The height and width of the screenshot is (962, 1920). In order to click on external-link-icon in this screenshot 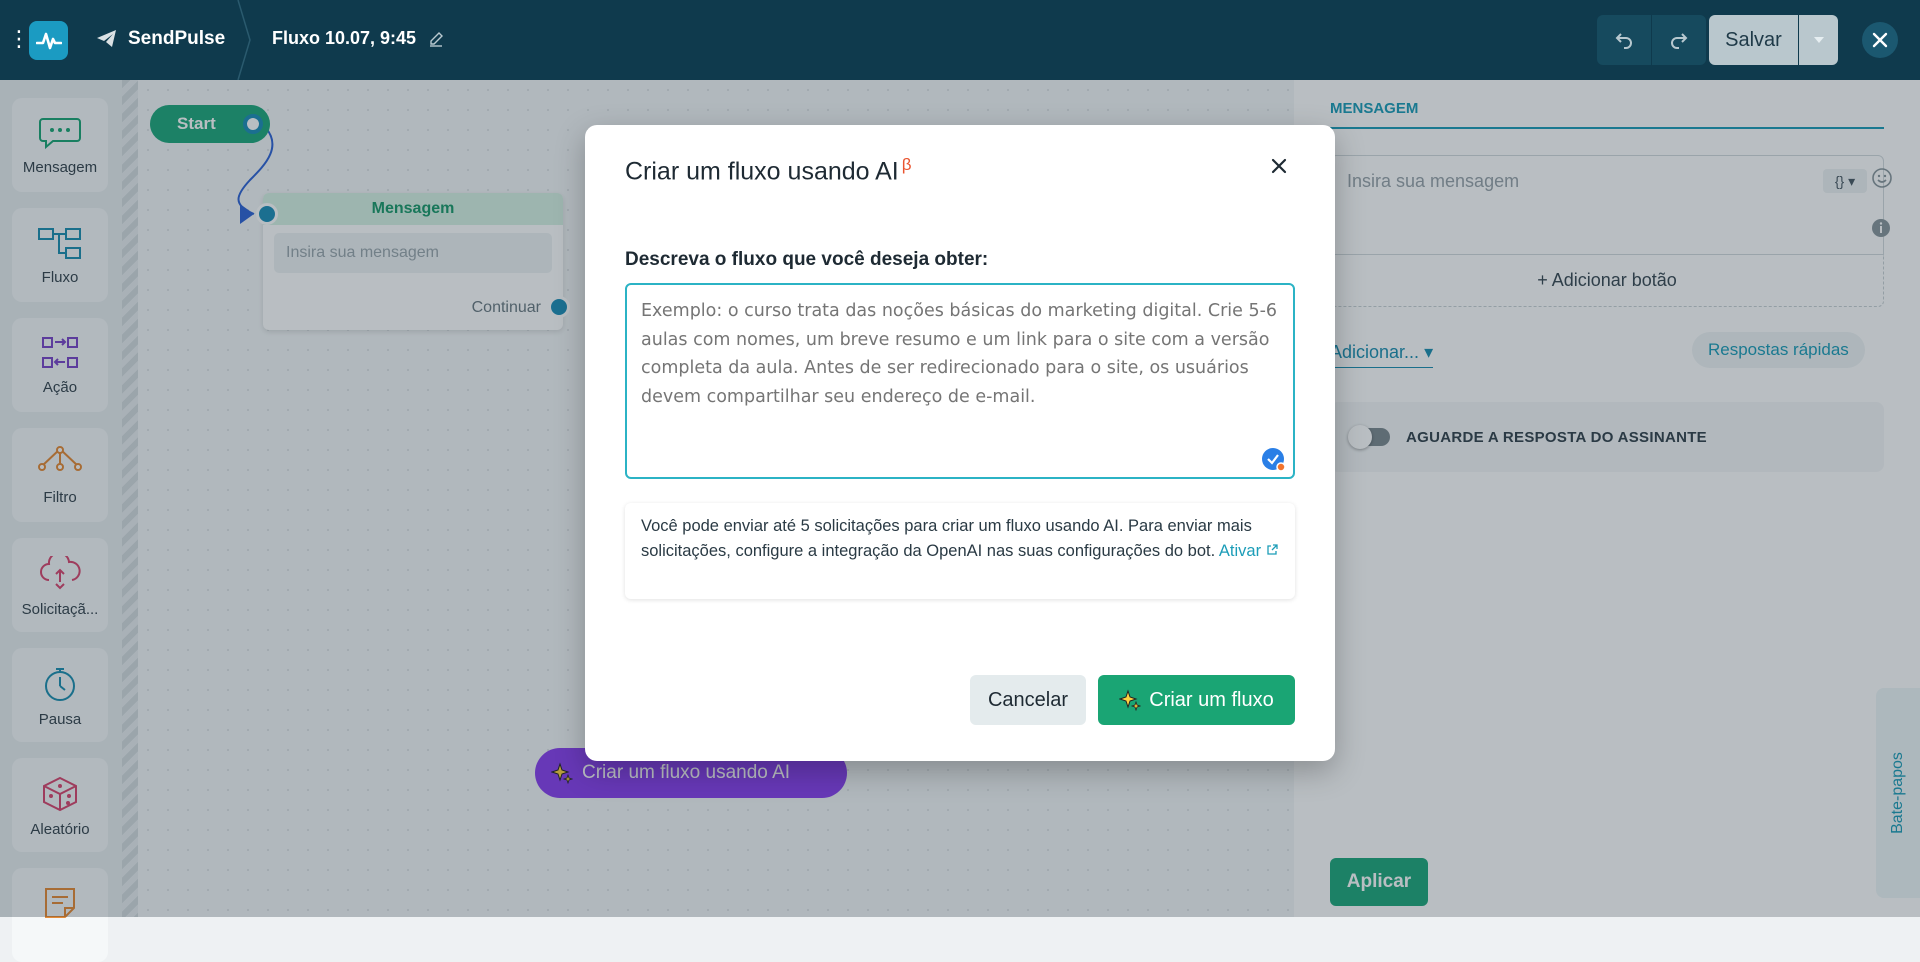, I will do `click(1272, 549)`.